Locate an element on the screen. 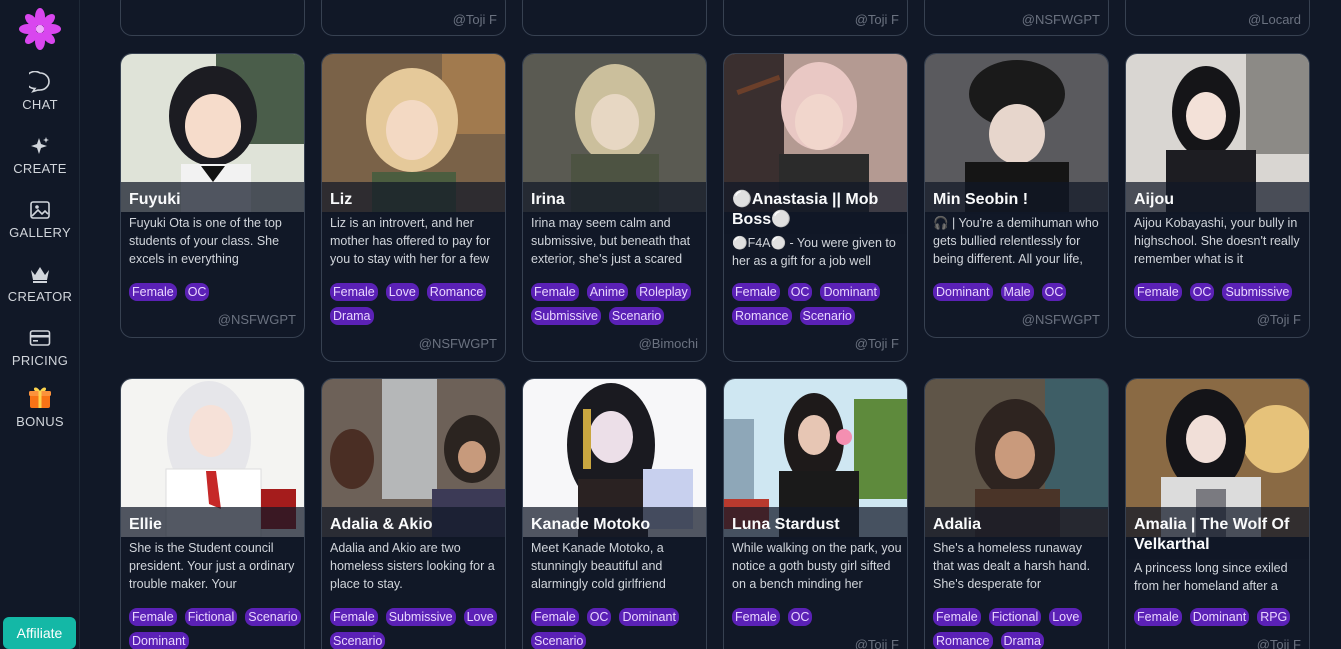  character-card-partial: @NSFWGPT is located at coordinates (1016, 18).